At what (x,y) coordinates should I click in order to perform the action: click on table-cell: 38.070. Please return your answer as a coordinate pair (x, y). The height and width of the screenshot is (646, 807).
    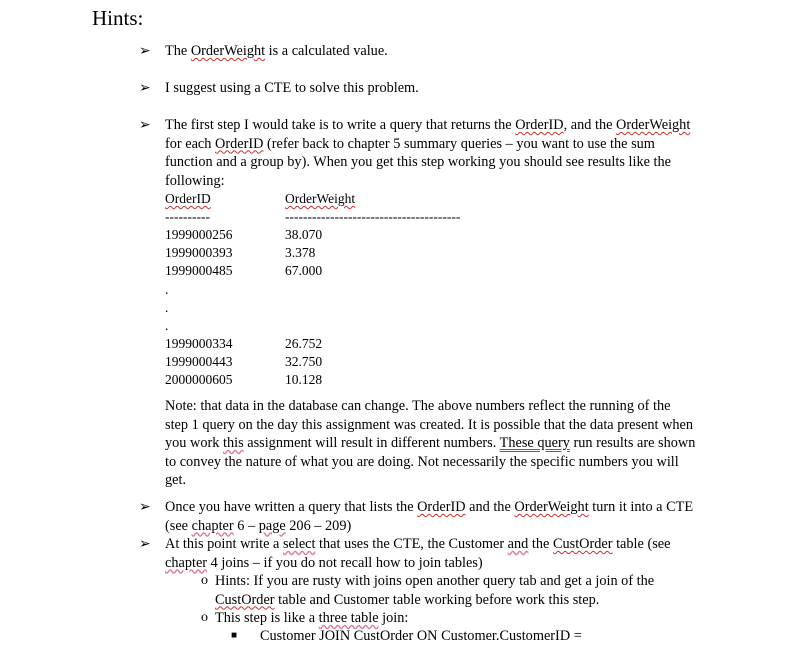
    Looking at the image, I should click on (304, 234).